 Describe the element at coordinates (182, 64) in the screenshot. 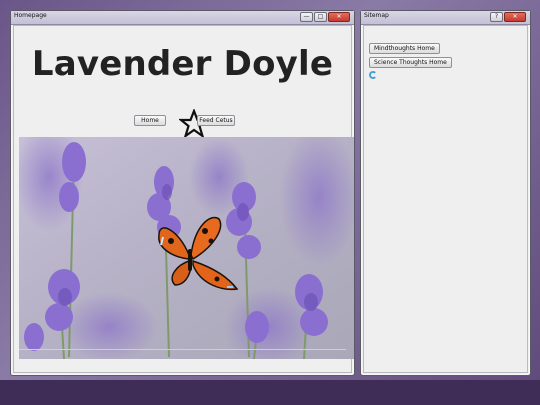

I see `site-title: Lavender Doyle` at that location.